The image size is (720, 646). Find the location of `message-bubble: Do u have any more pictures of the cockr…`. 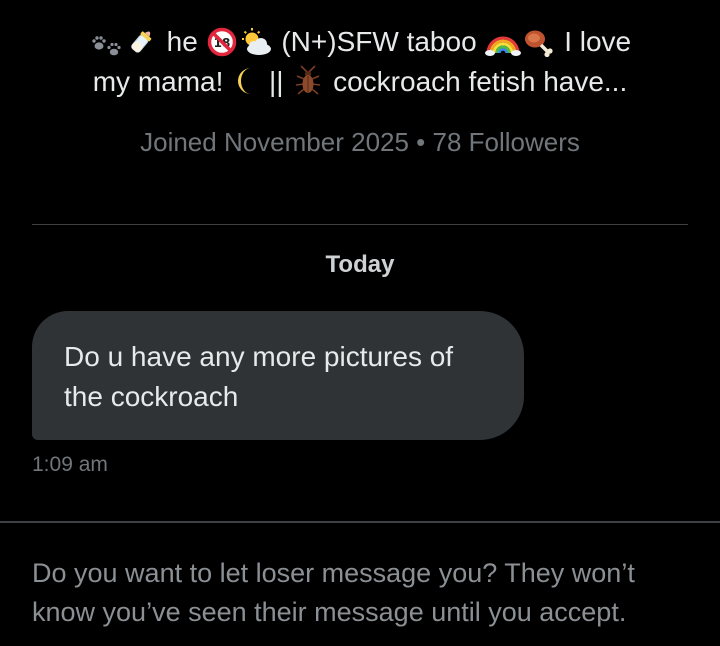

message-bubble: Do u have any more pictures of the cockr… is located at coordinates (278, 375).